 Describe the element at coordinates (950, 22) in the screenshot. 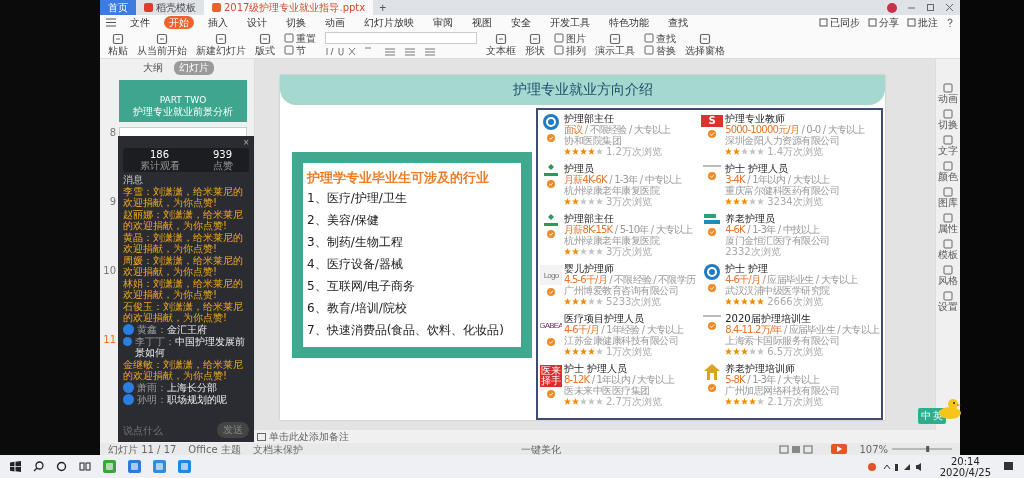

I see `help-icon` at that location.